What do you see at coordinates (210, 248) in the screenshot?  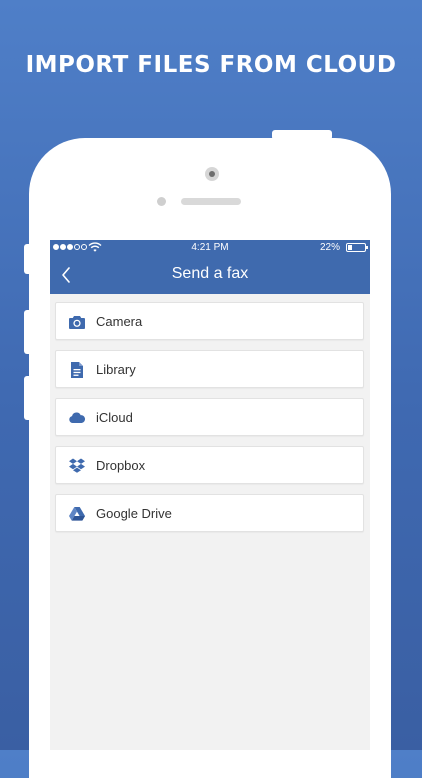 I see `status-bar: 4:21 PM 22%` at bounding box center [210, 248].